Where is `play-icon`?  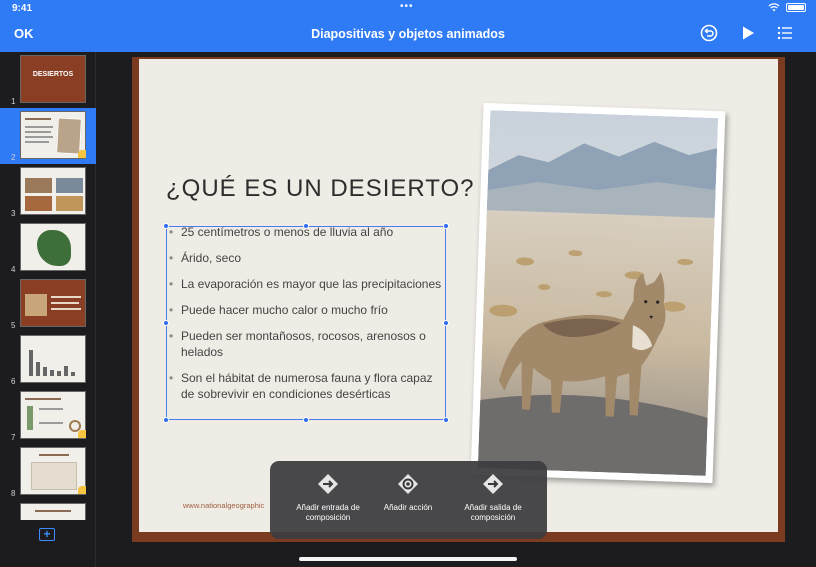 play-icon is located at coordinates (748, 33).